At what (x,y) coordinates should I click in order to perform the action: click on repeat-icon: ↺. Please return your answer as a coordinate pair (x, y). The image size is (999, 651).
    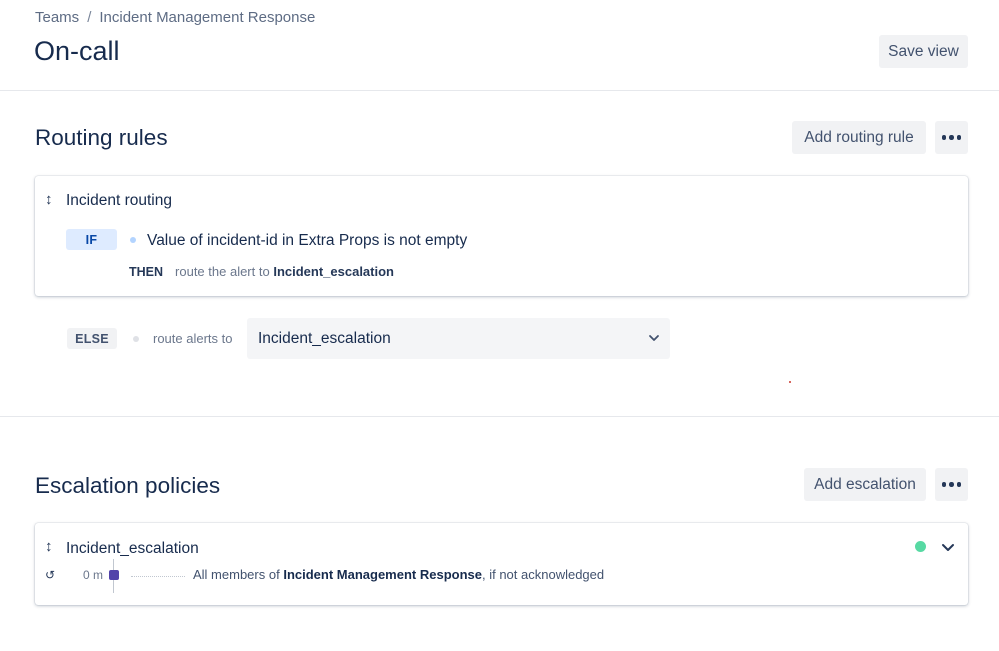
    Looking at the image, I should click on (50, 575).